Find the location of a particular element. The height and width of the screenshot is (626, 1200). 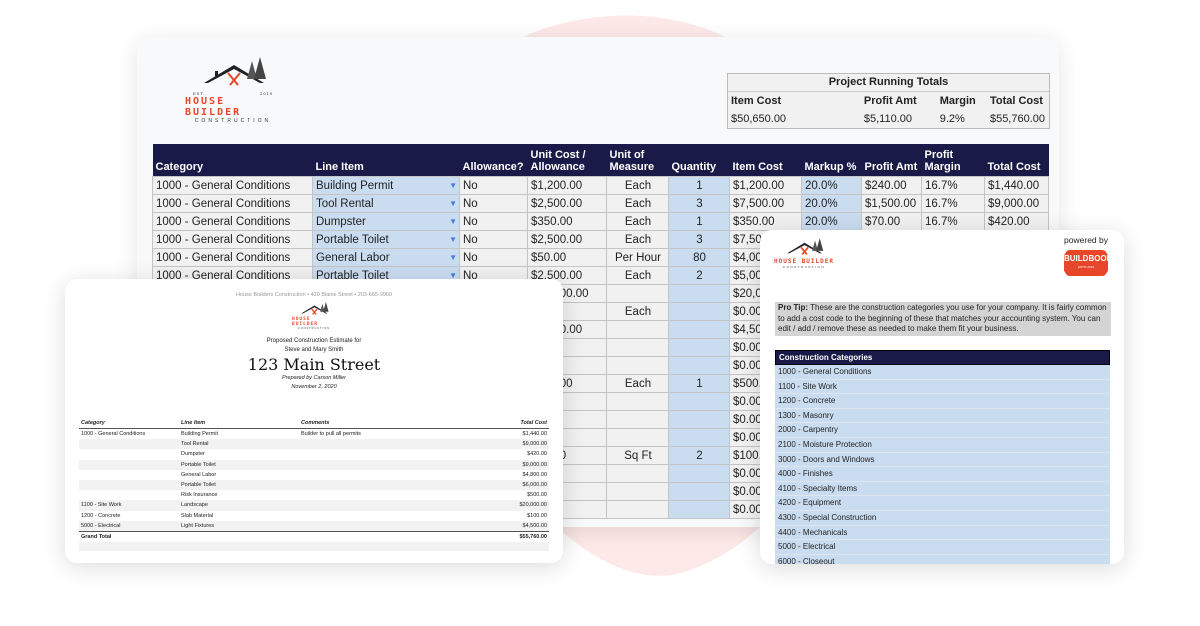

category-item: 5000 - Electrical is located at coordinates (942, 547).